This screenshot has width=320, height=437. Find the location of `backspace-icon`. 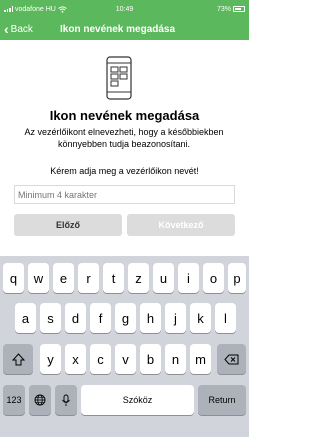

backspace-icon is located at coordinates (231, 359).